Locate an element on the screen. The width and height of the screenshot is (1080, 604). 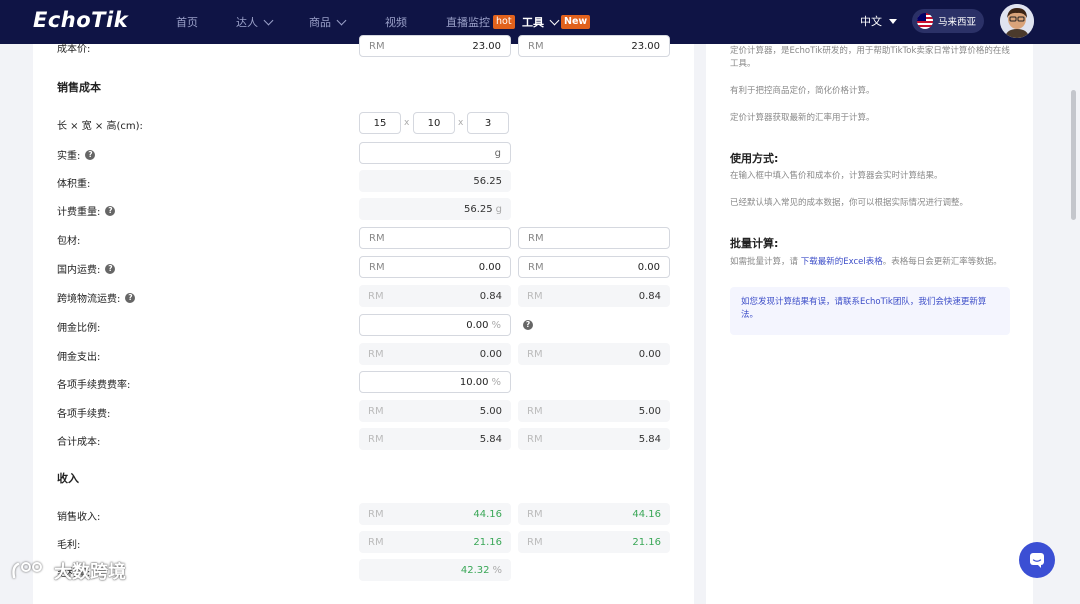
gross-profit-label: 毛利: is located at coordinates (69, 545).